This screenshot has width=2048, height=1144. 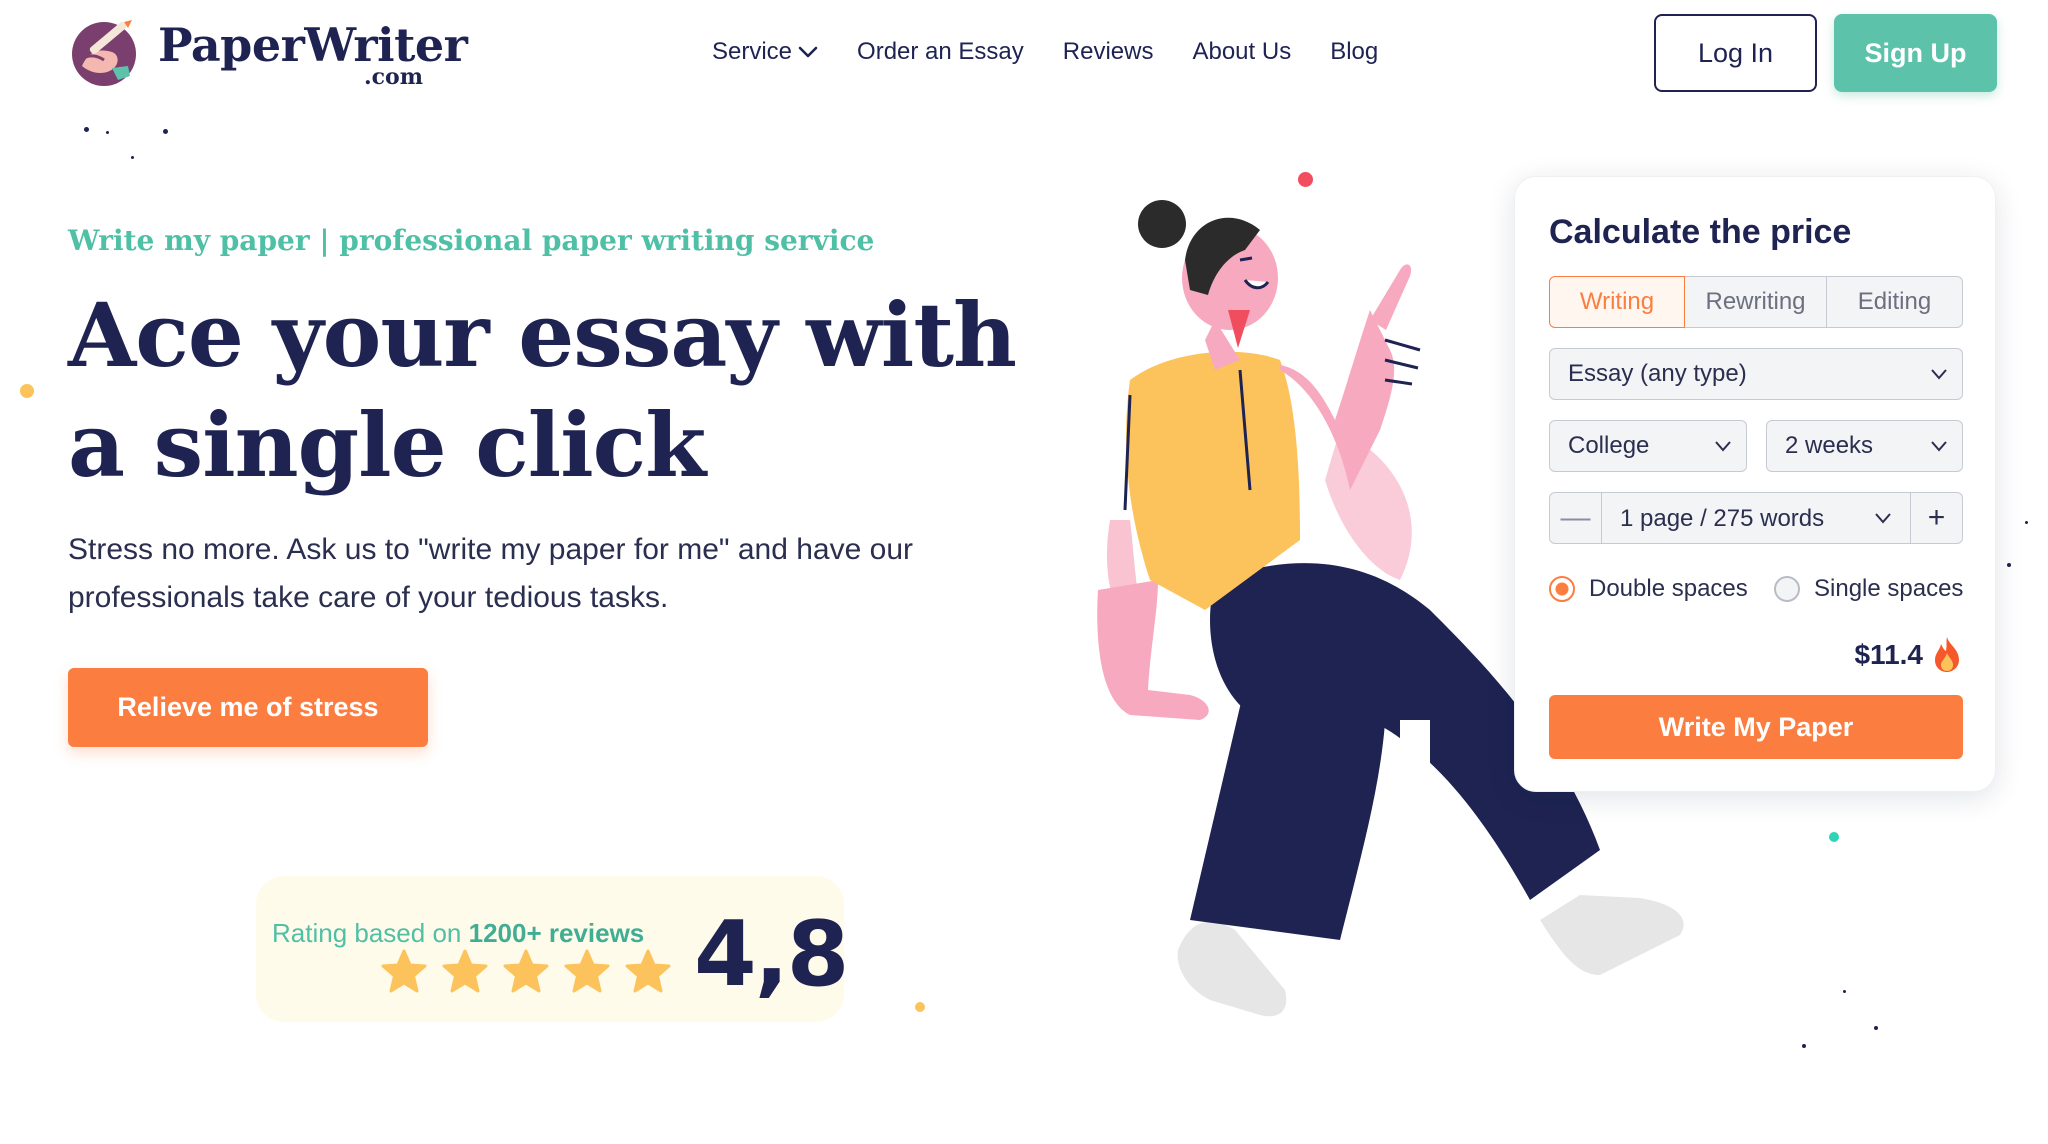 I want to click on flame-icon, so click(x=1947, y=654).